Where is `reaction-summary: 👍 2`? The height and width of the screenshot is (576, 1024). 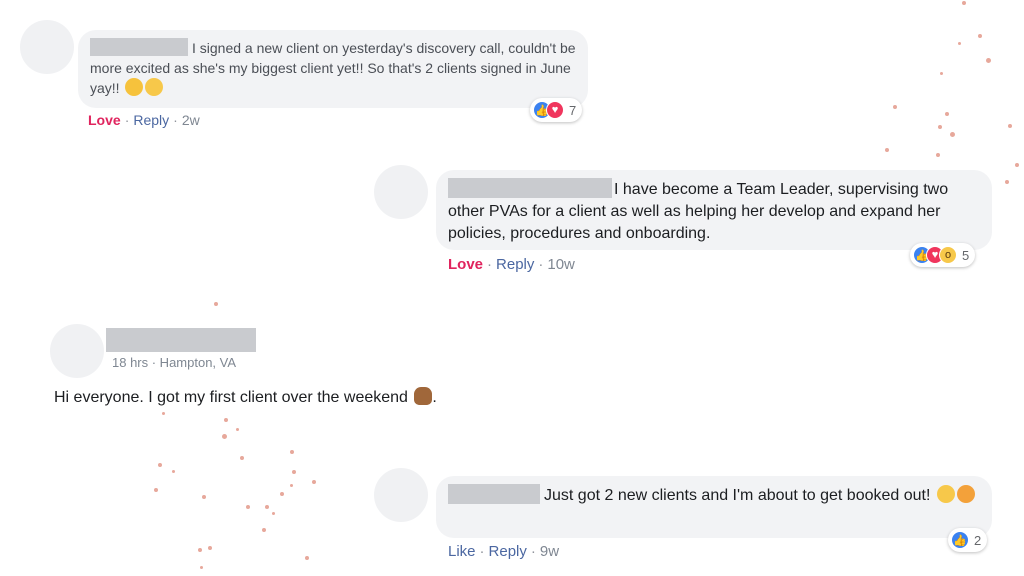
reaction-summary: 👍 2 is located at coordinates (968, 540).